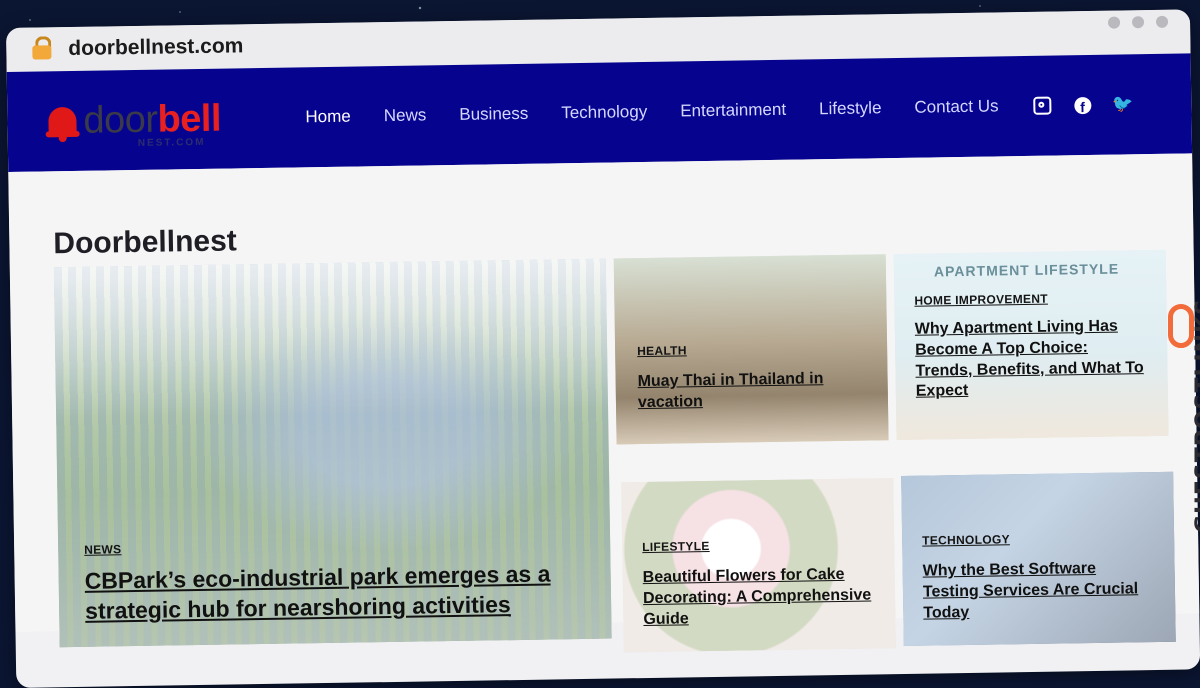  What do you see at coordinates (1026, 270) in the screenshot?
I see `image-banner-text: APARTMENT LIFESTYLE` at bounding box center [1026, 270].